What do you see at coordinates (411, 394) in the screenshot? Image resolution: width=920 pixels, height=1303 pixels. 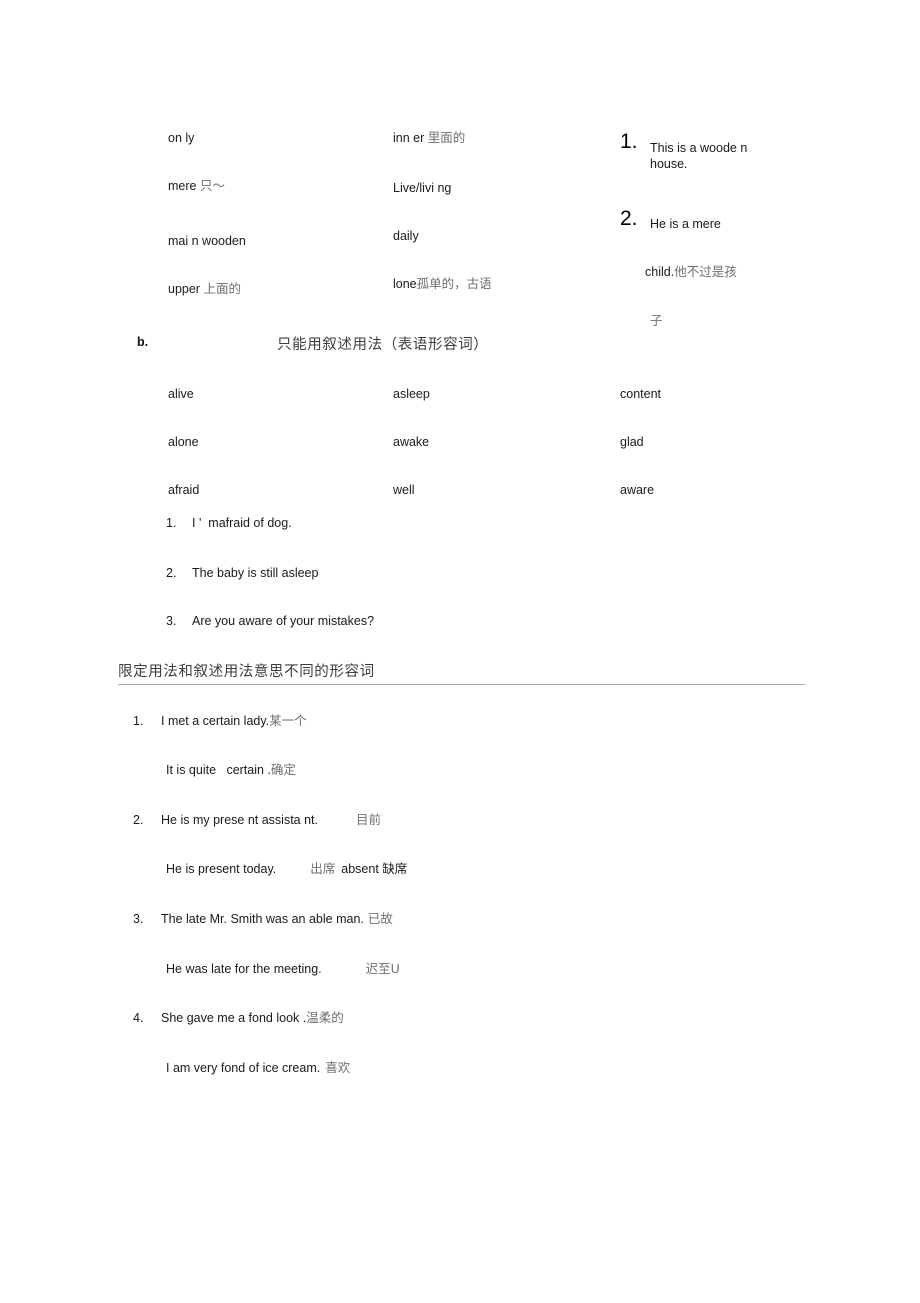 I see `predicative-word: asleep` at bounding box center [411, 394].